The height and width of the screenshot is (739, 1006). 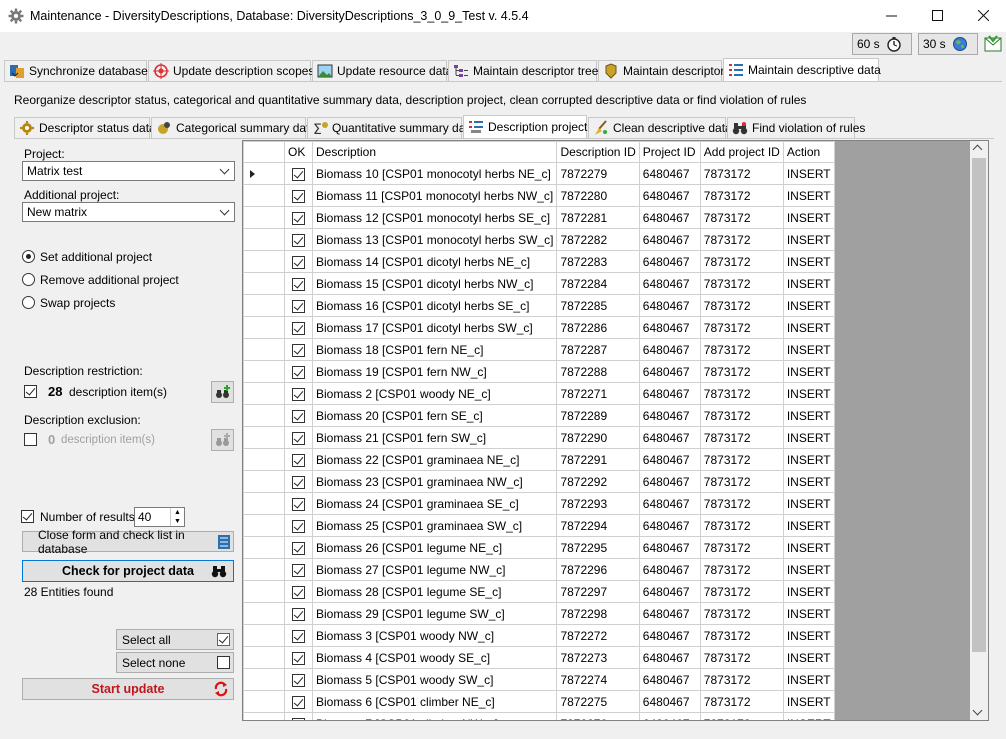 I want to click on tab-update-resource-data: Update resource data, so click(x=382, y=70).